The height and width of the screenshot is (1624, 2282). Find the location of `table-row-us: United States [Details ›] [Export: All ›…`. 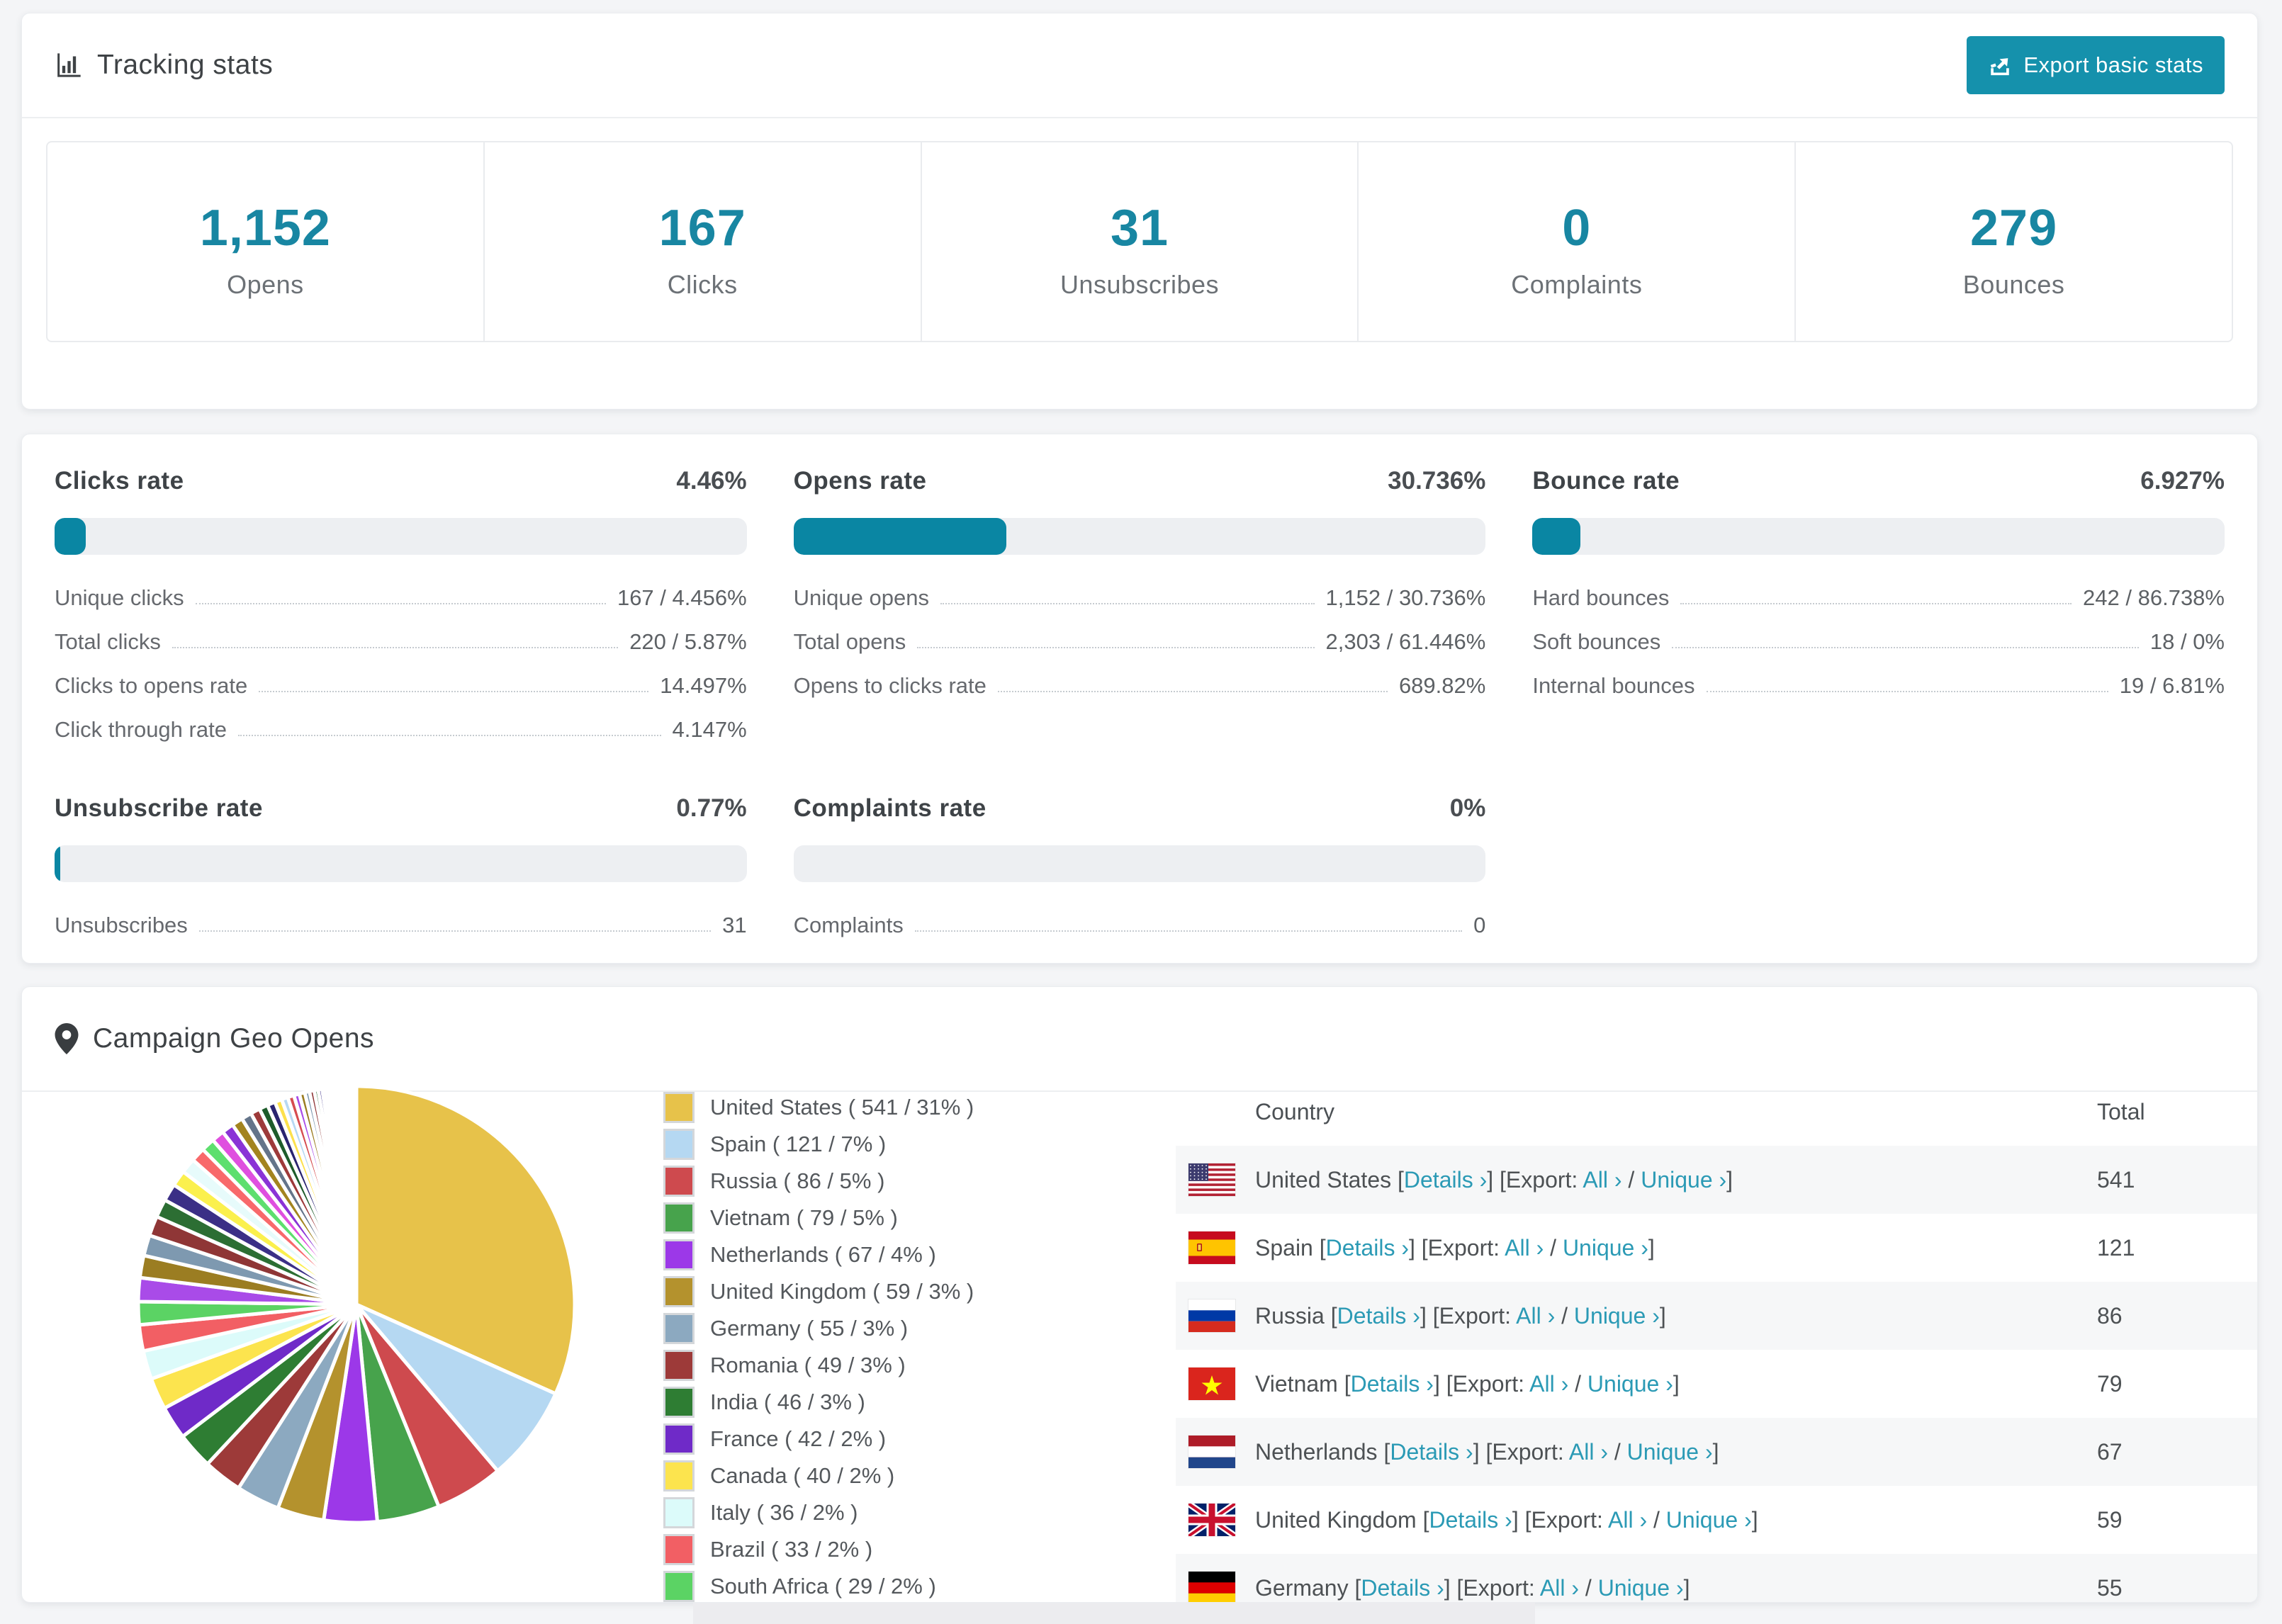

table-row-us: United States [Details ›] [Export: All ›… is located at coordinates (1716, 1180).